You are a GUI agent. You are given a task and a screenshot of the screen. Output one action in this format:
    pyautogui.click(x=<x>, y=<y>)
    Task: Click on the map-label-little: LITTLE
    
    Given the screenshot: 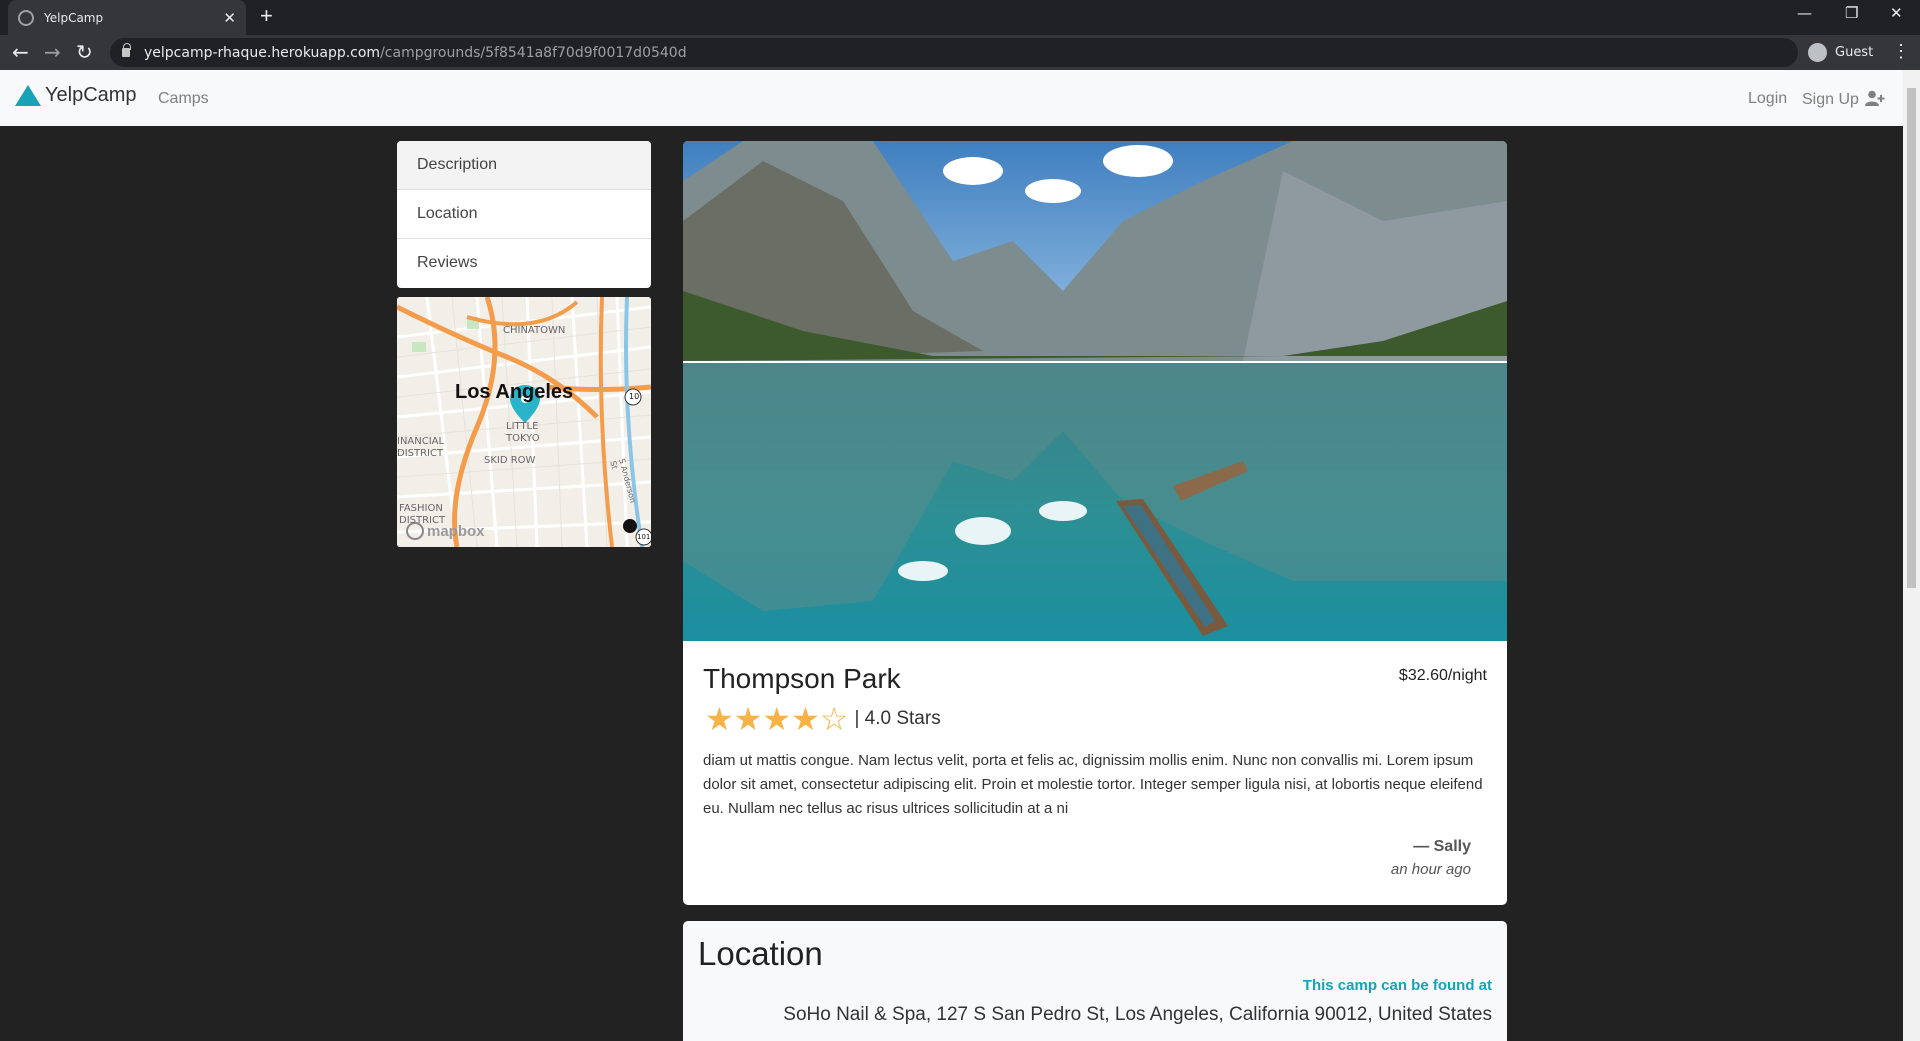 What is the action you would take?
    pyautogui.click(x=522, y=426)
    